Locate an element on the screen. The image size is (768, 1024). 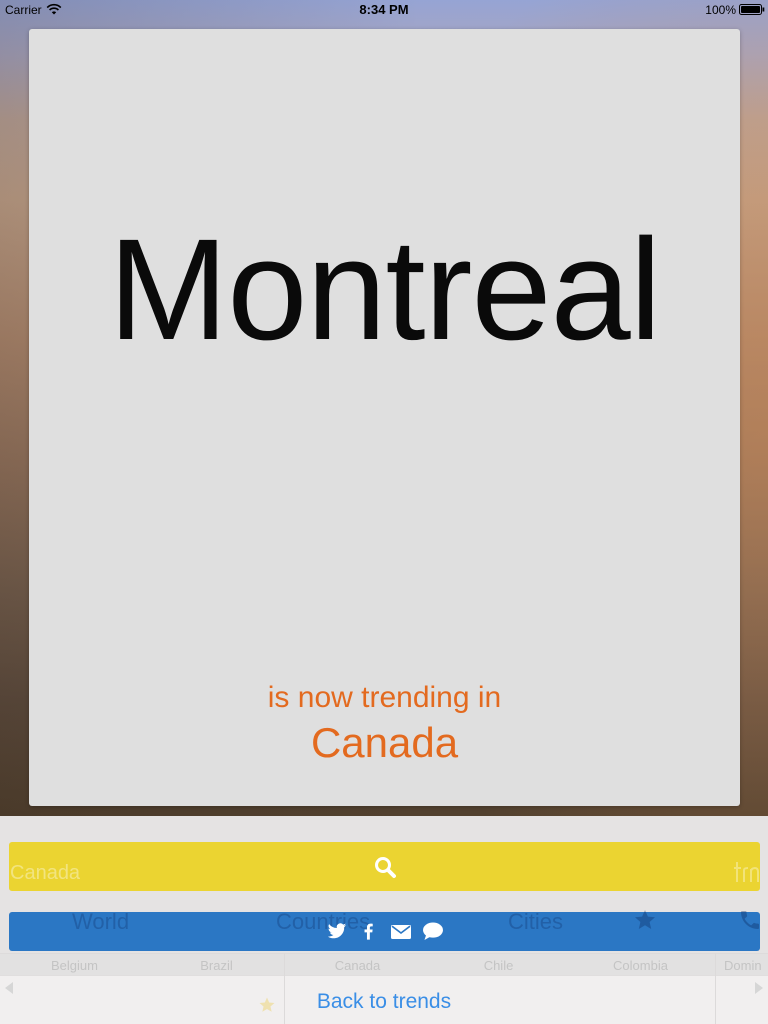
country-item: Chile is located at coordinates (498, 965).